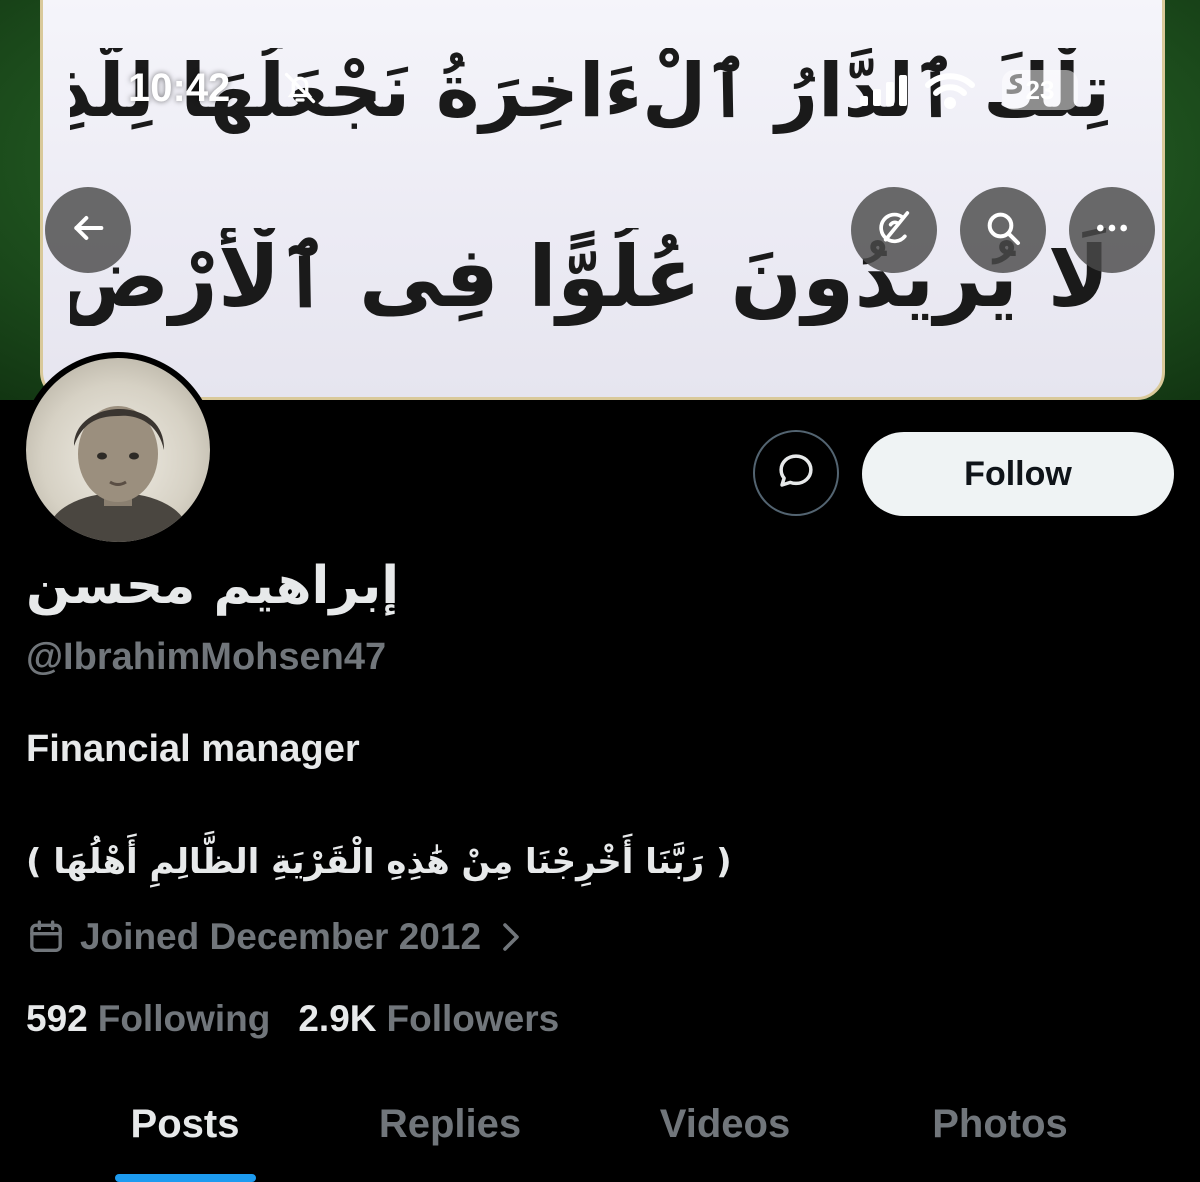 This screenshot has width=1200, height=1182. I want to click on more-icon, so click(1112, 230).